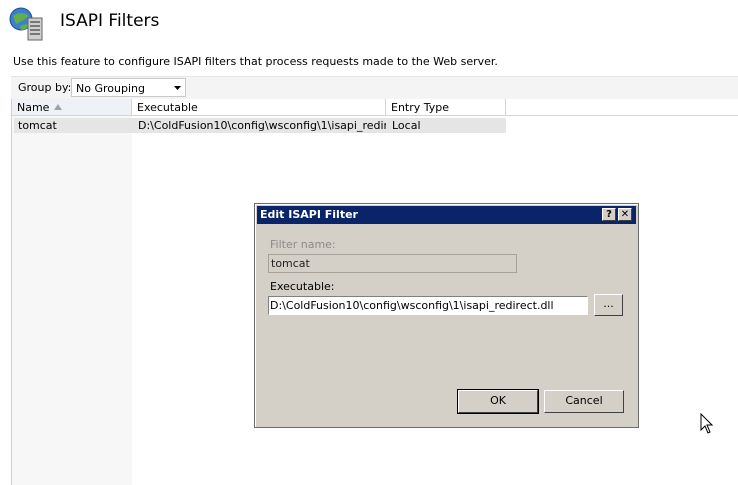  I want to click on close-button: ✕, so click(625, 214).